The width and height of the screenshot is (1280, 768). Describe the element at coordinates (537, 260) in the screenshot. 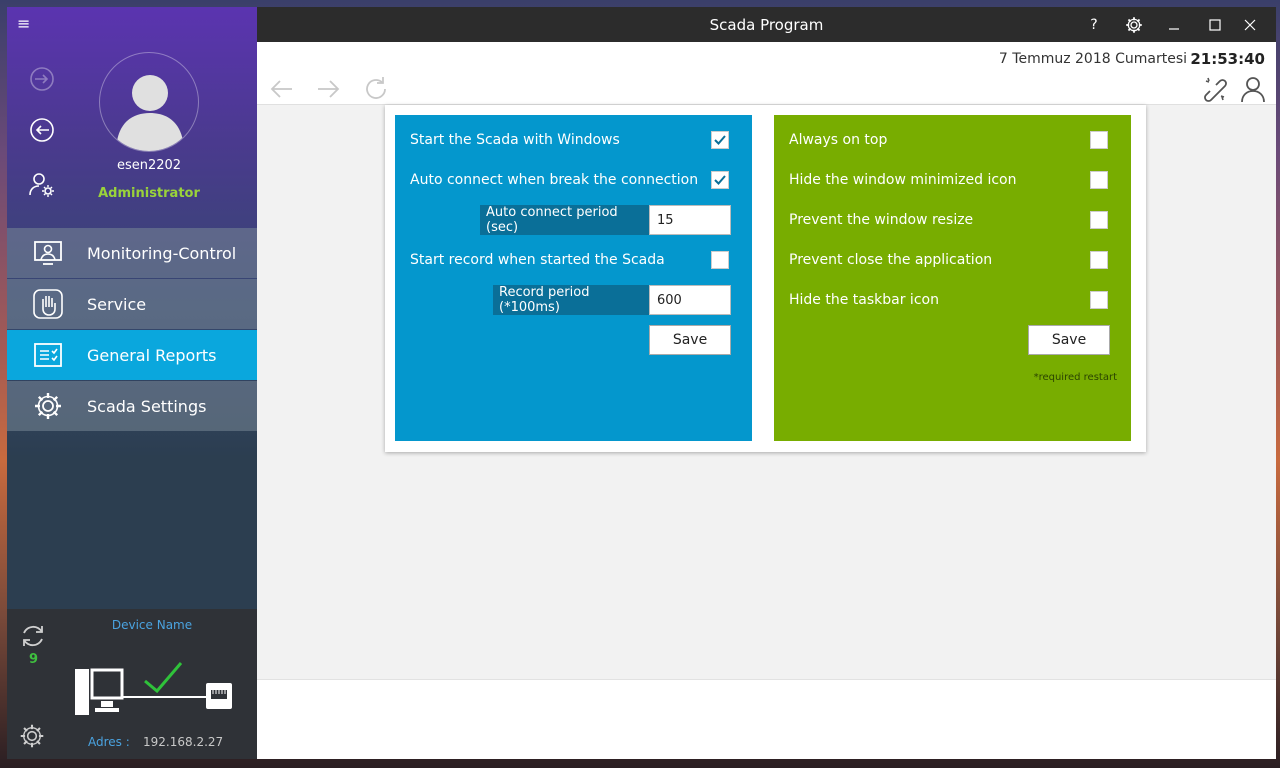

I see `start-record-label: Start record when started the Scada` at that location.